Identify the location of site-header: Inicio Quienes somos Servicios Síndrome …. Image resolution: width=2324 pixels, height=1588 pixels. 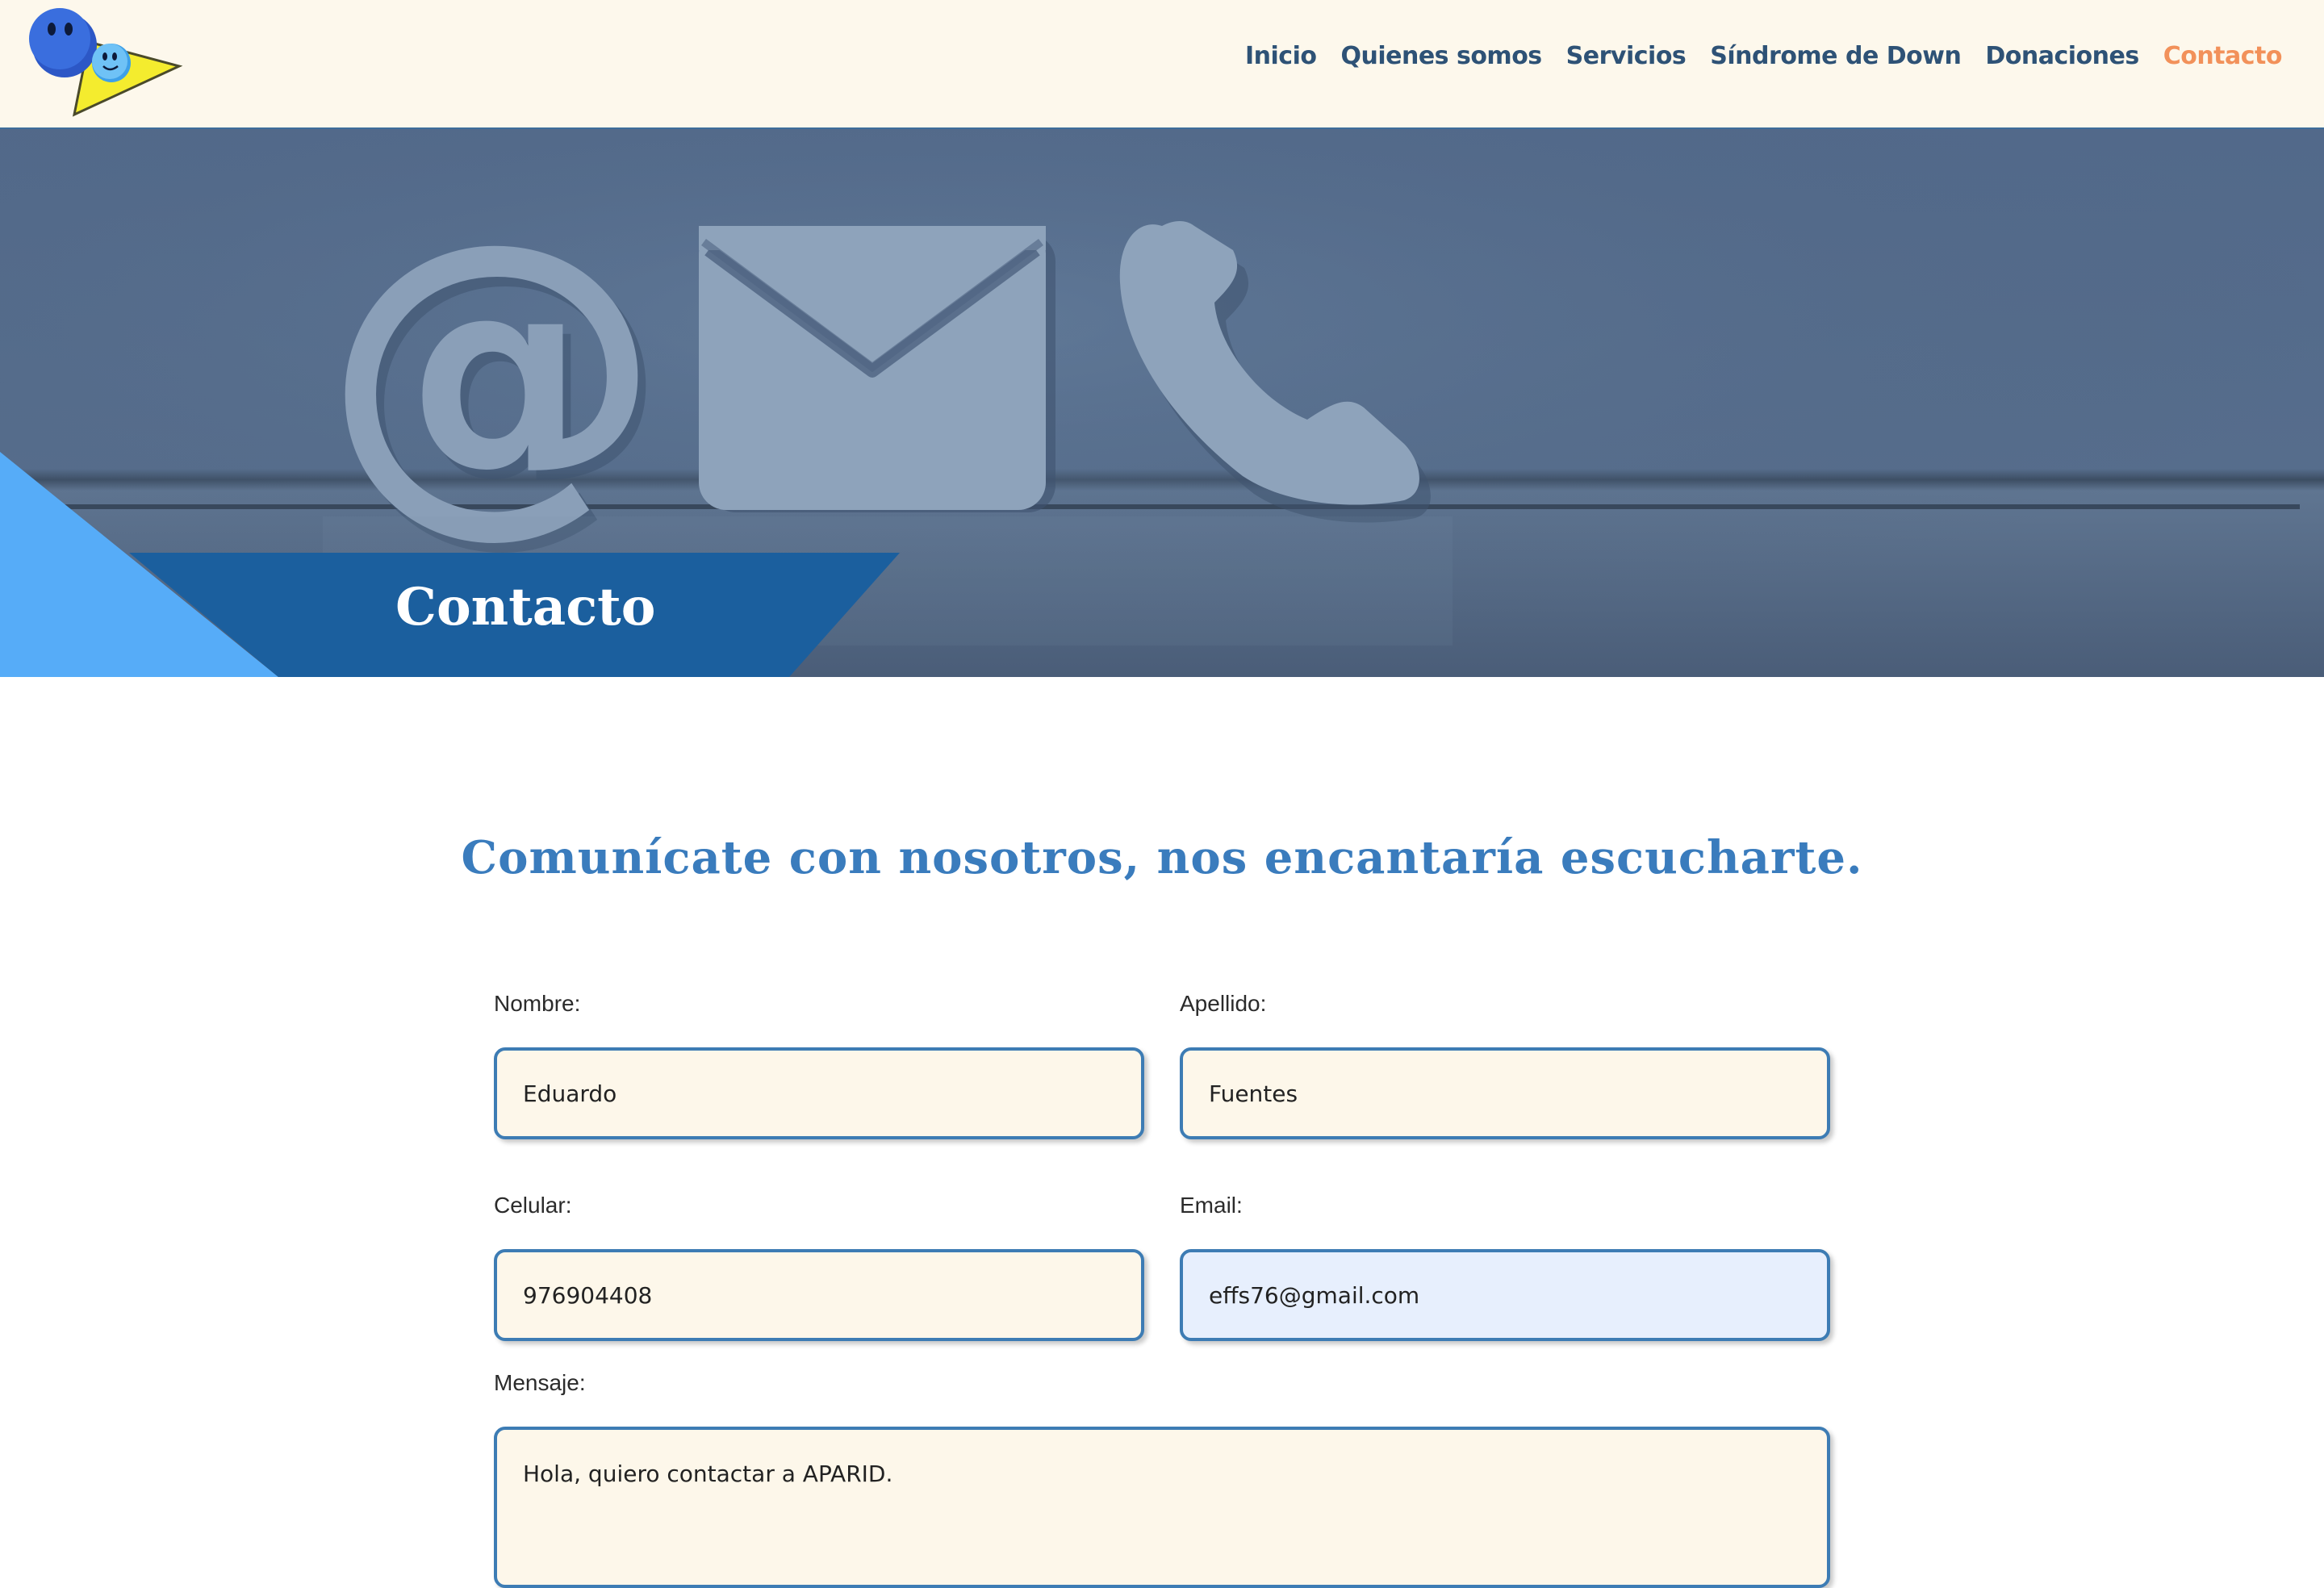
(1162, 64).